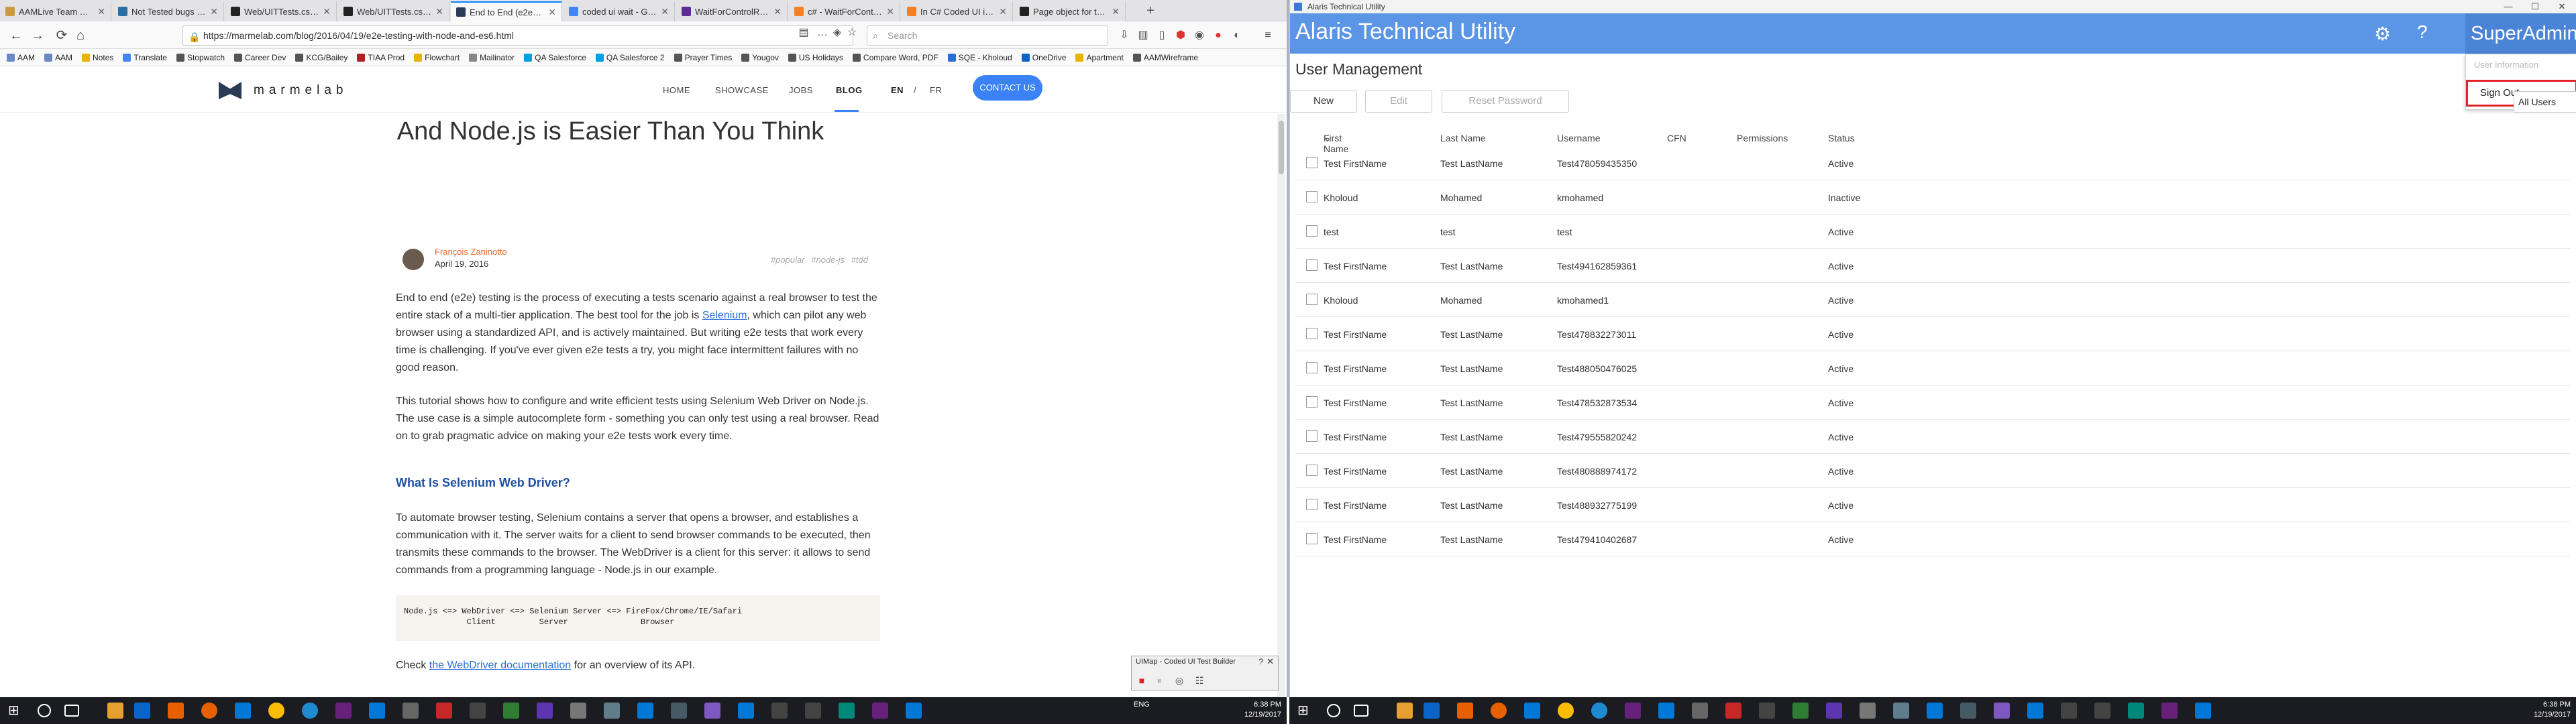  Describe the element at coordinates (1463, 138) in the screenshot. I see `column-header: Last Name` at that location.